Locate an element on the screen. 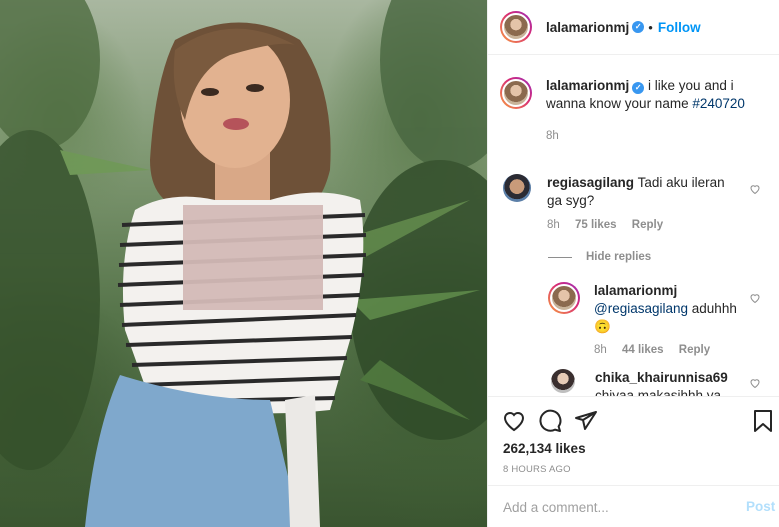 This screenshot has width=779, height=527. author-username: lalamarionmj is located at coordinates (587, 27).